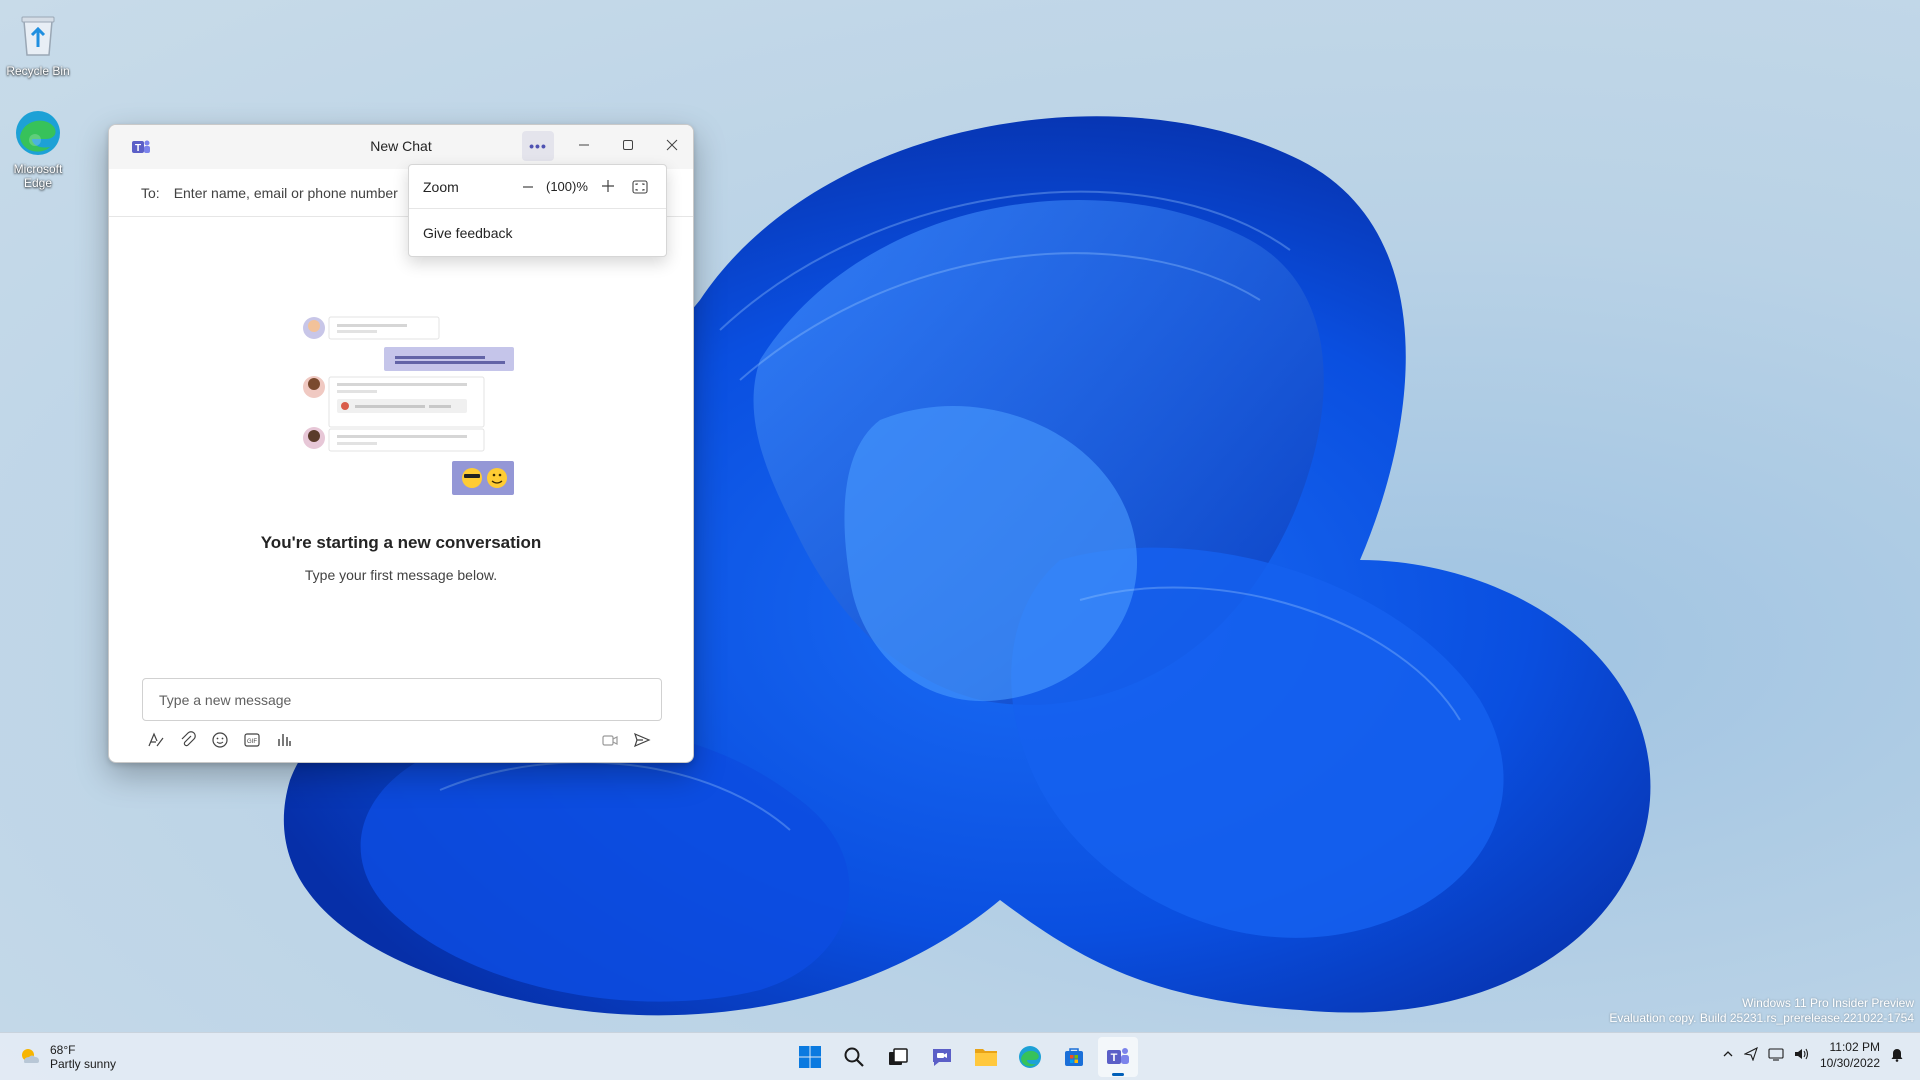 The image size is (1920, 1080). I want to click on weather-widget: 68°F Partly sunny, so click(67, 1057).